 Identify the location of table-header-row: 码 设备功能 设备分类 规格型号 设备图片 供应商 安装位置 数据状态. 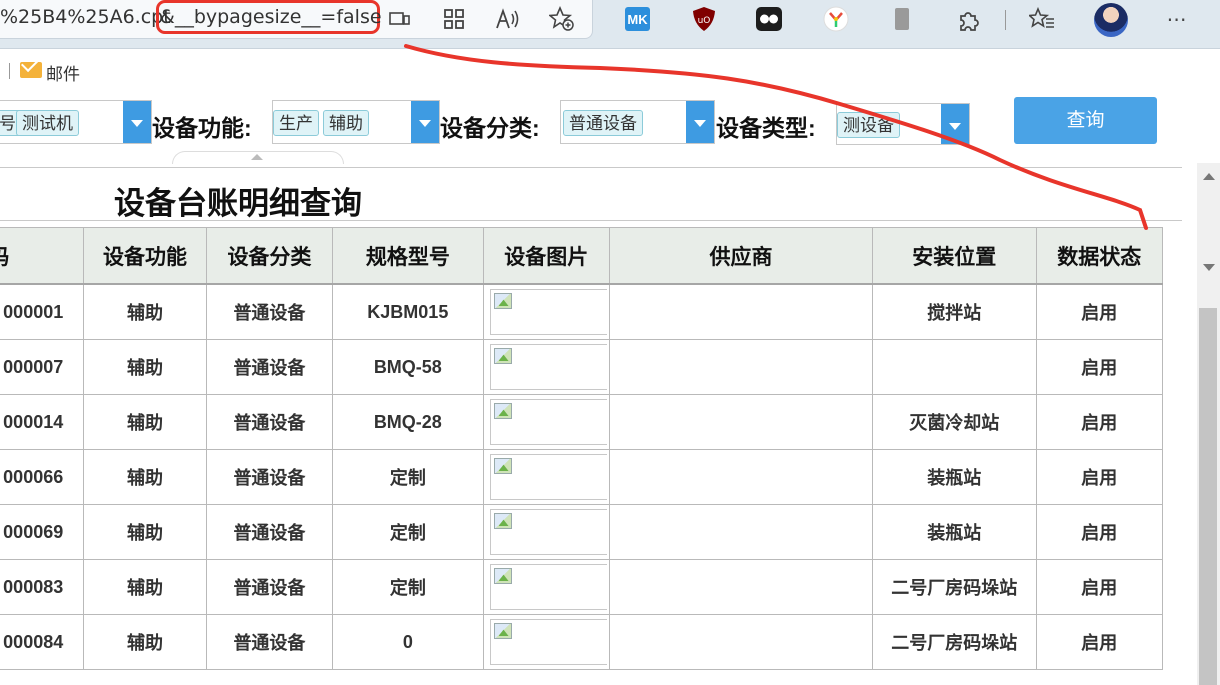
(582, 256).